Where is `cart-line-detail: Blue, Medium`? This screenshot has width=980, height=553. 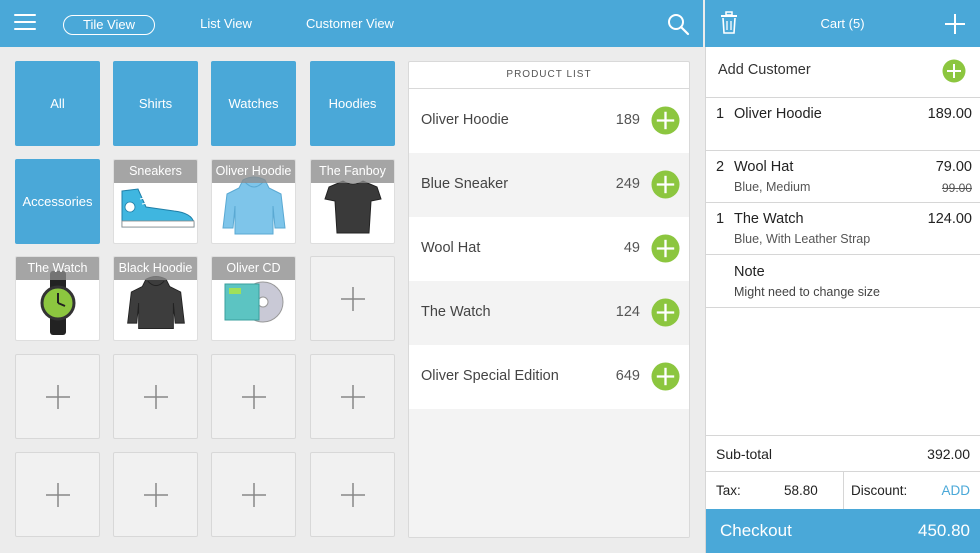
cart-line-detail: Blue, Medium is located at coordinates (772, 187).